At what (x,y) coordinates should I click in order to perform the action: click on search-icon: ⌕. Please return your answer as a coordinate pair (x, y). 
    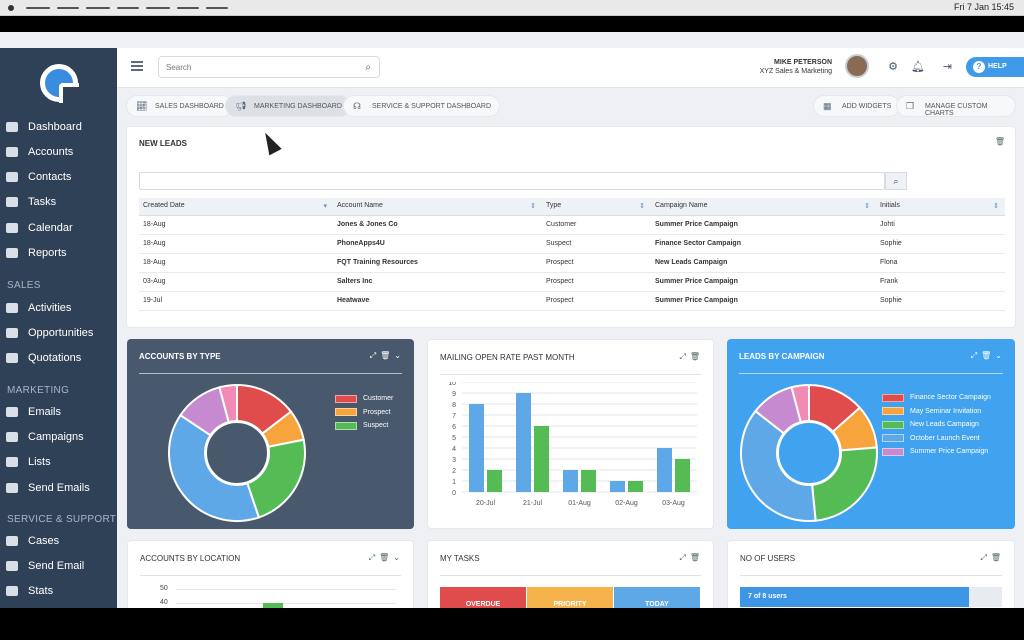
    Looking at the image, I should click on (368, 67).